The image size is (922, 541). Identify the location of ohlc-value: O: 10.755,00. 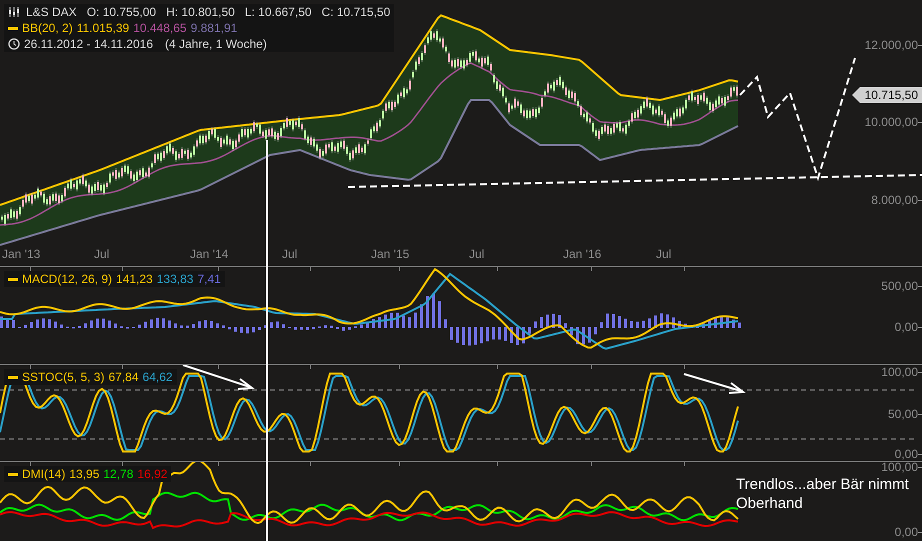
(121, 12).